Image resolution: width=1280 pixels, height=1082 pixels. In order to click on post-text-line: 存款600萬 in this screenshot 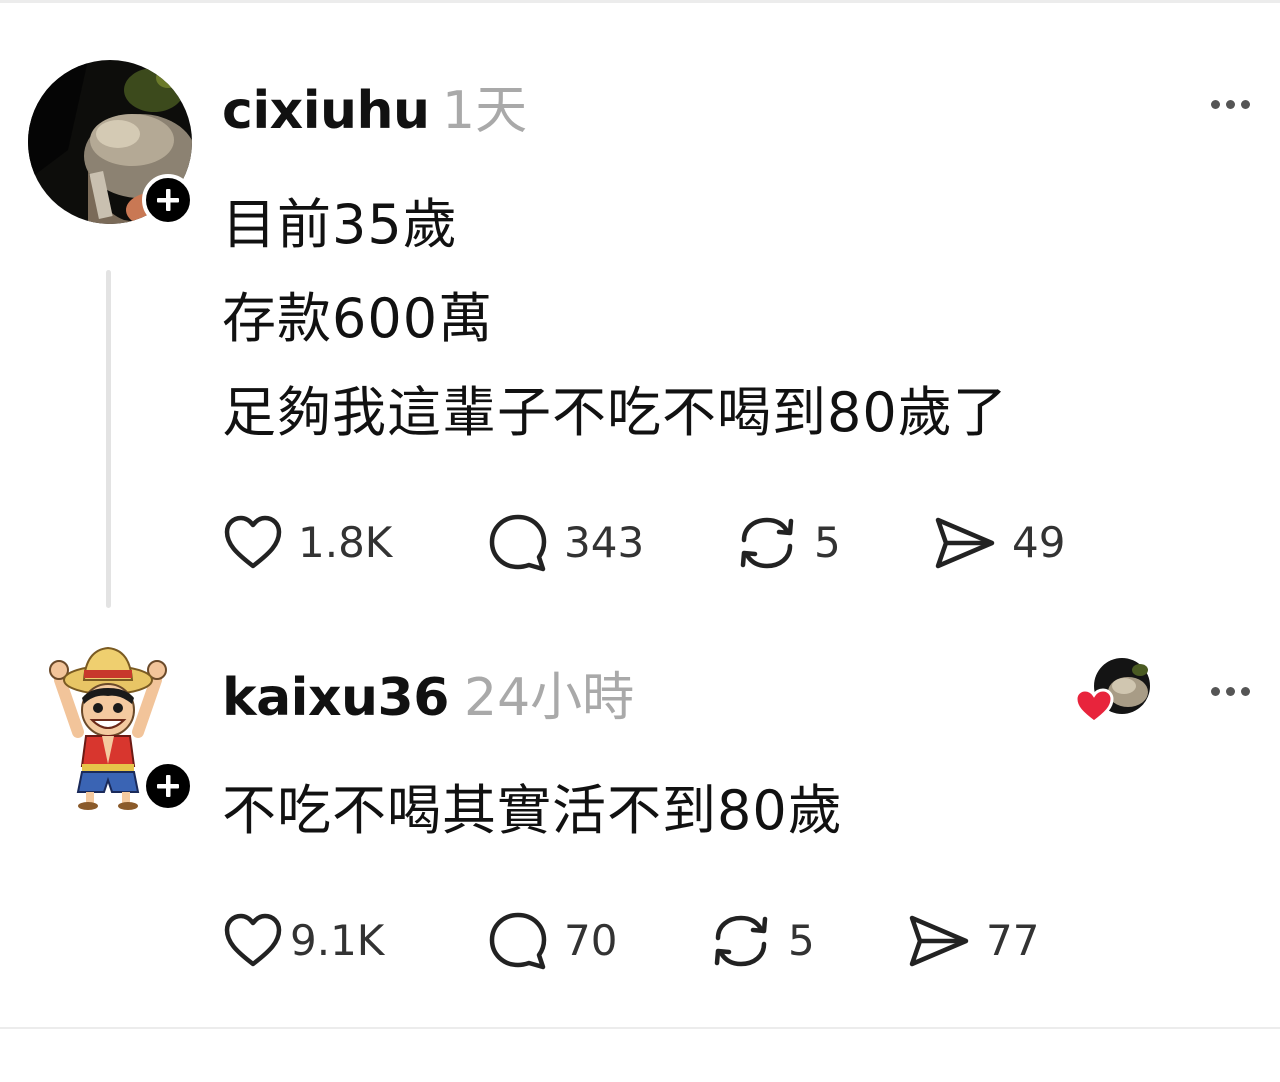, I will do `click(358, 318)`.